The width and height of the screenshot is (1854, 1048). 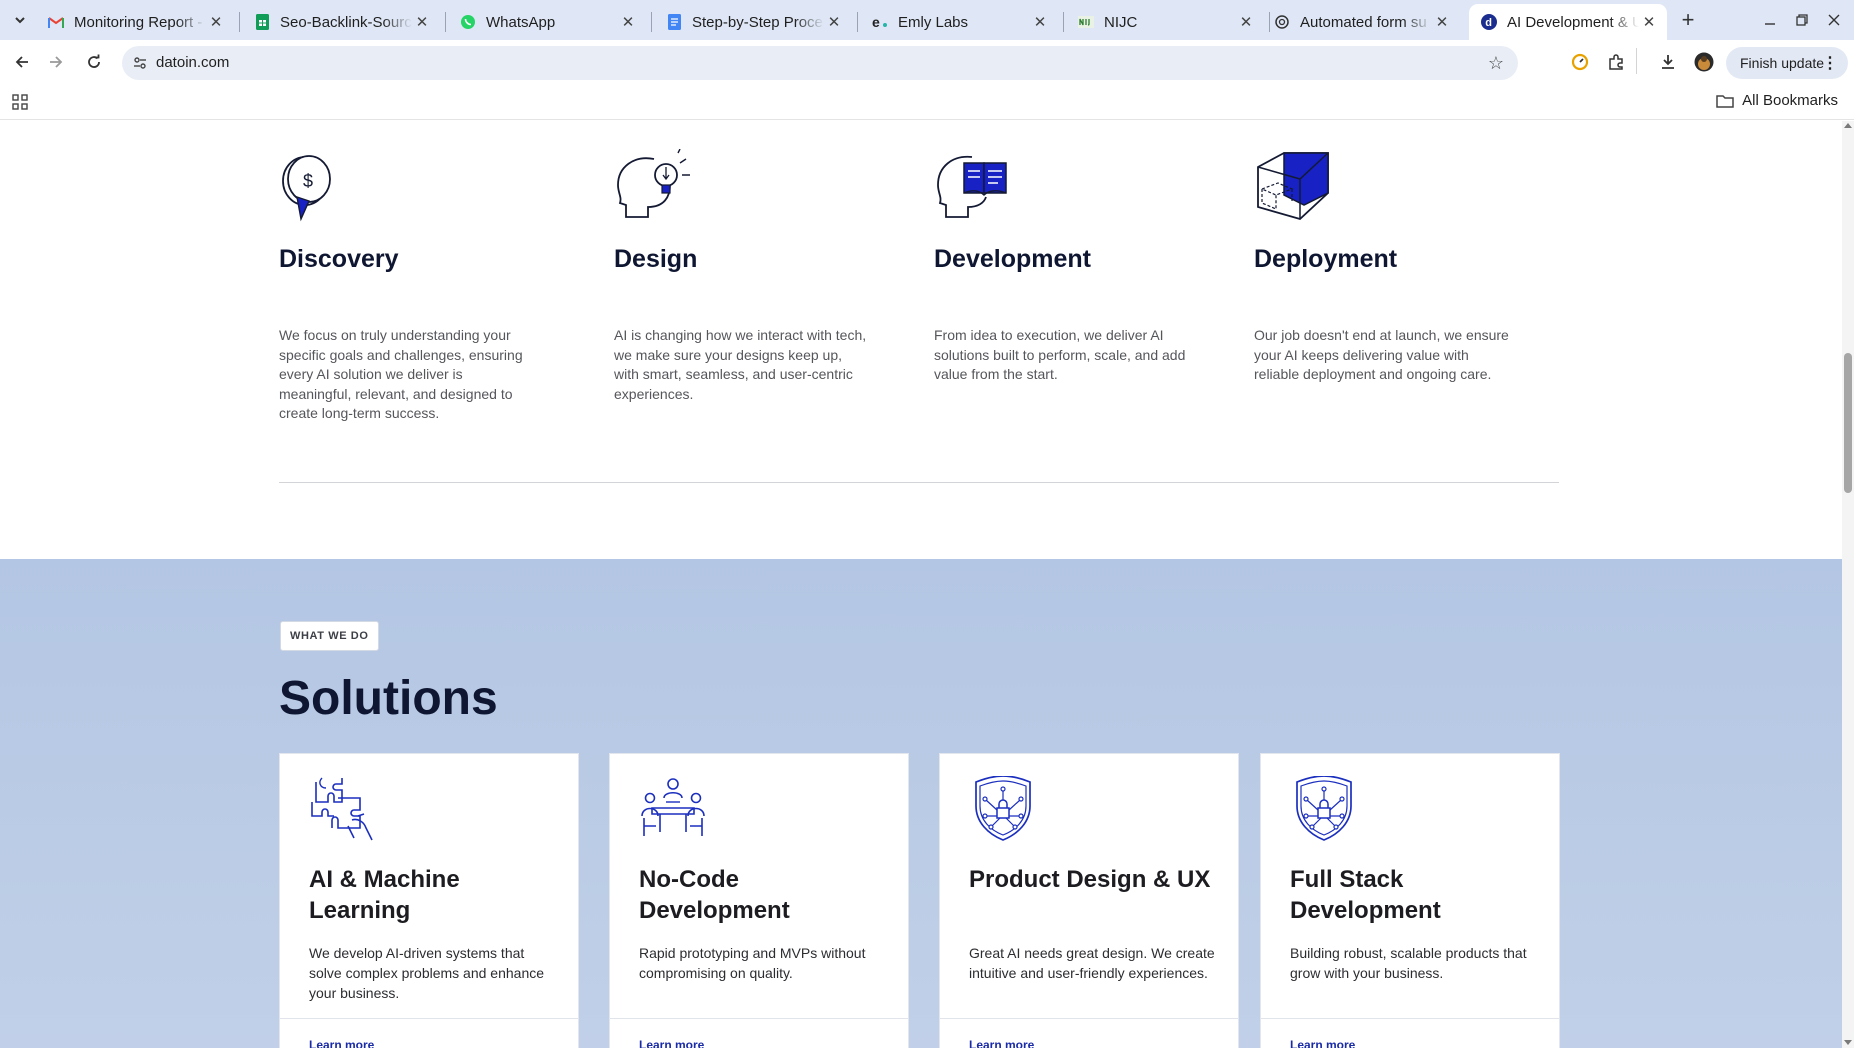 I want to click on tab-monitoring-report: Monitoring Report - ✕, so click(x=135, y=22).